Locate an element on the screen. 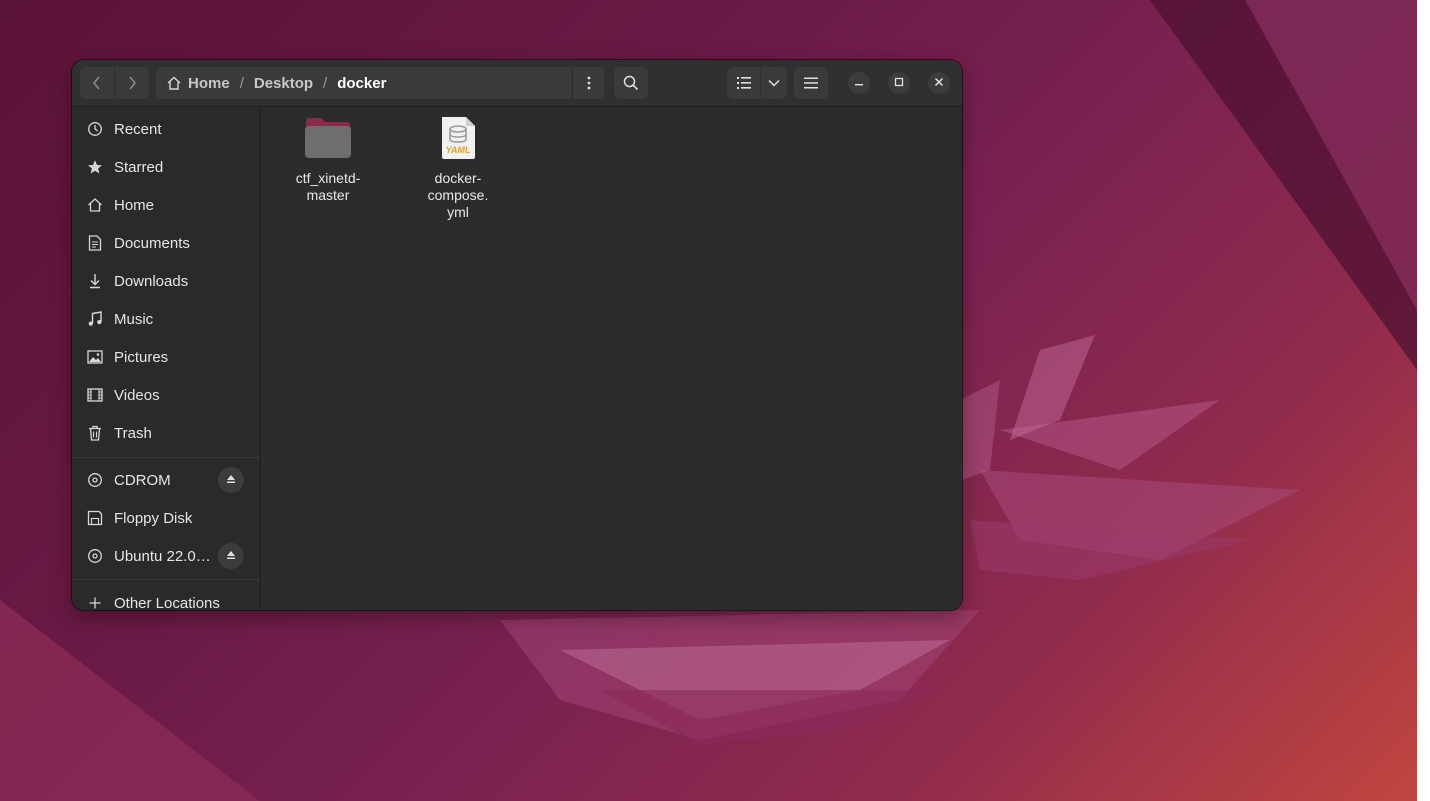  file-item-folder: ctf_xinetd-master is located at coordinates (328, 160).